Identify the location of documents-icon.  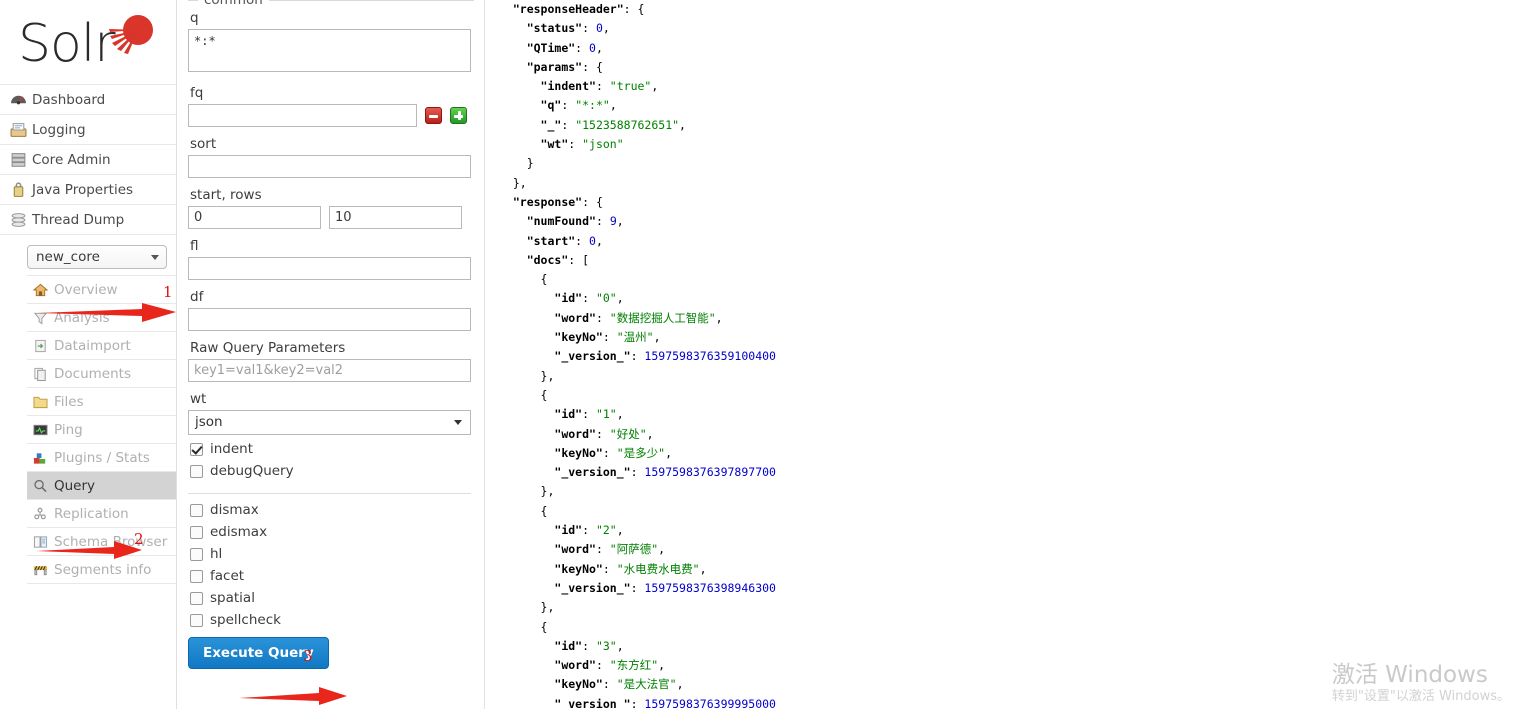
(40, 374).